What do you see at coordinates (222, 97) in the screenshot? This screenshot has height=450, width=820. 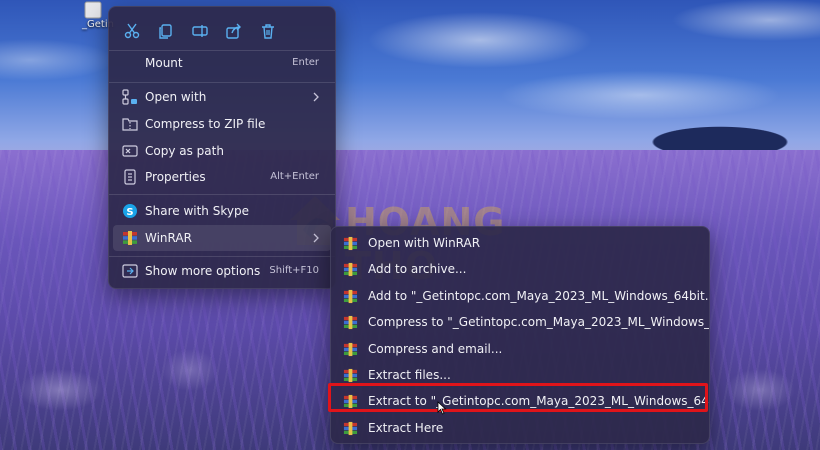 I see `menu-item-open-with: Open with` at bounding box center [222, 97].